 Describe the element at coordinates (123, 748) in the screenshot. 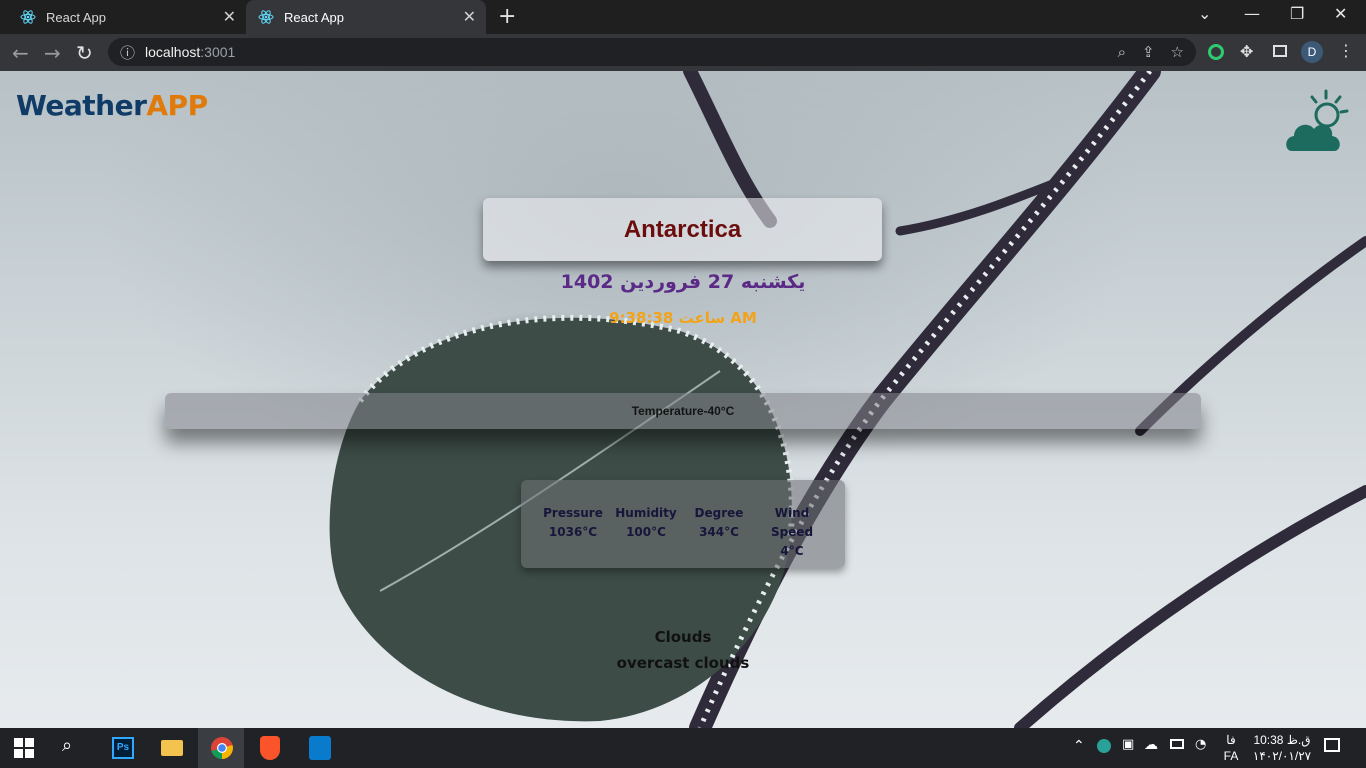

I see `photoshop-icon: Ps` at that location.